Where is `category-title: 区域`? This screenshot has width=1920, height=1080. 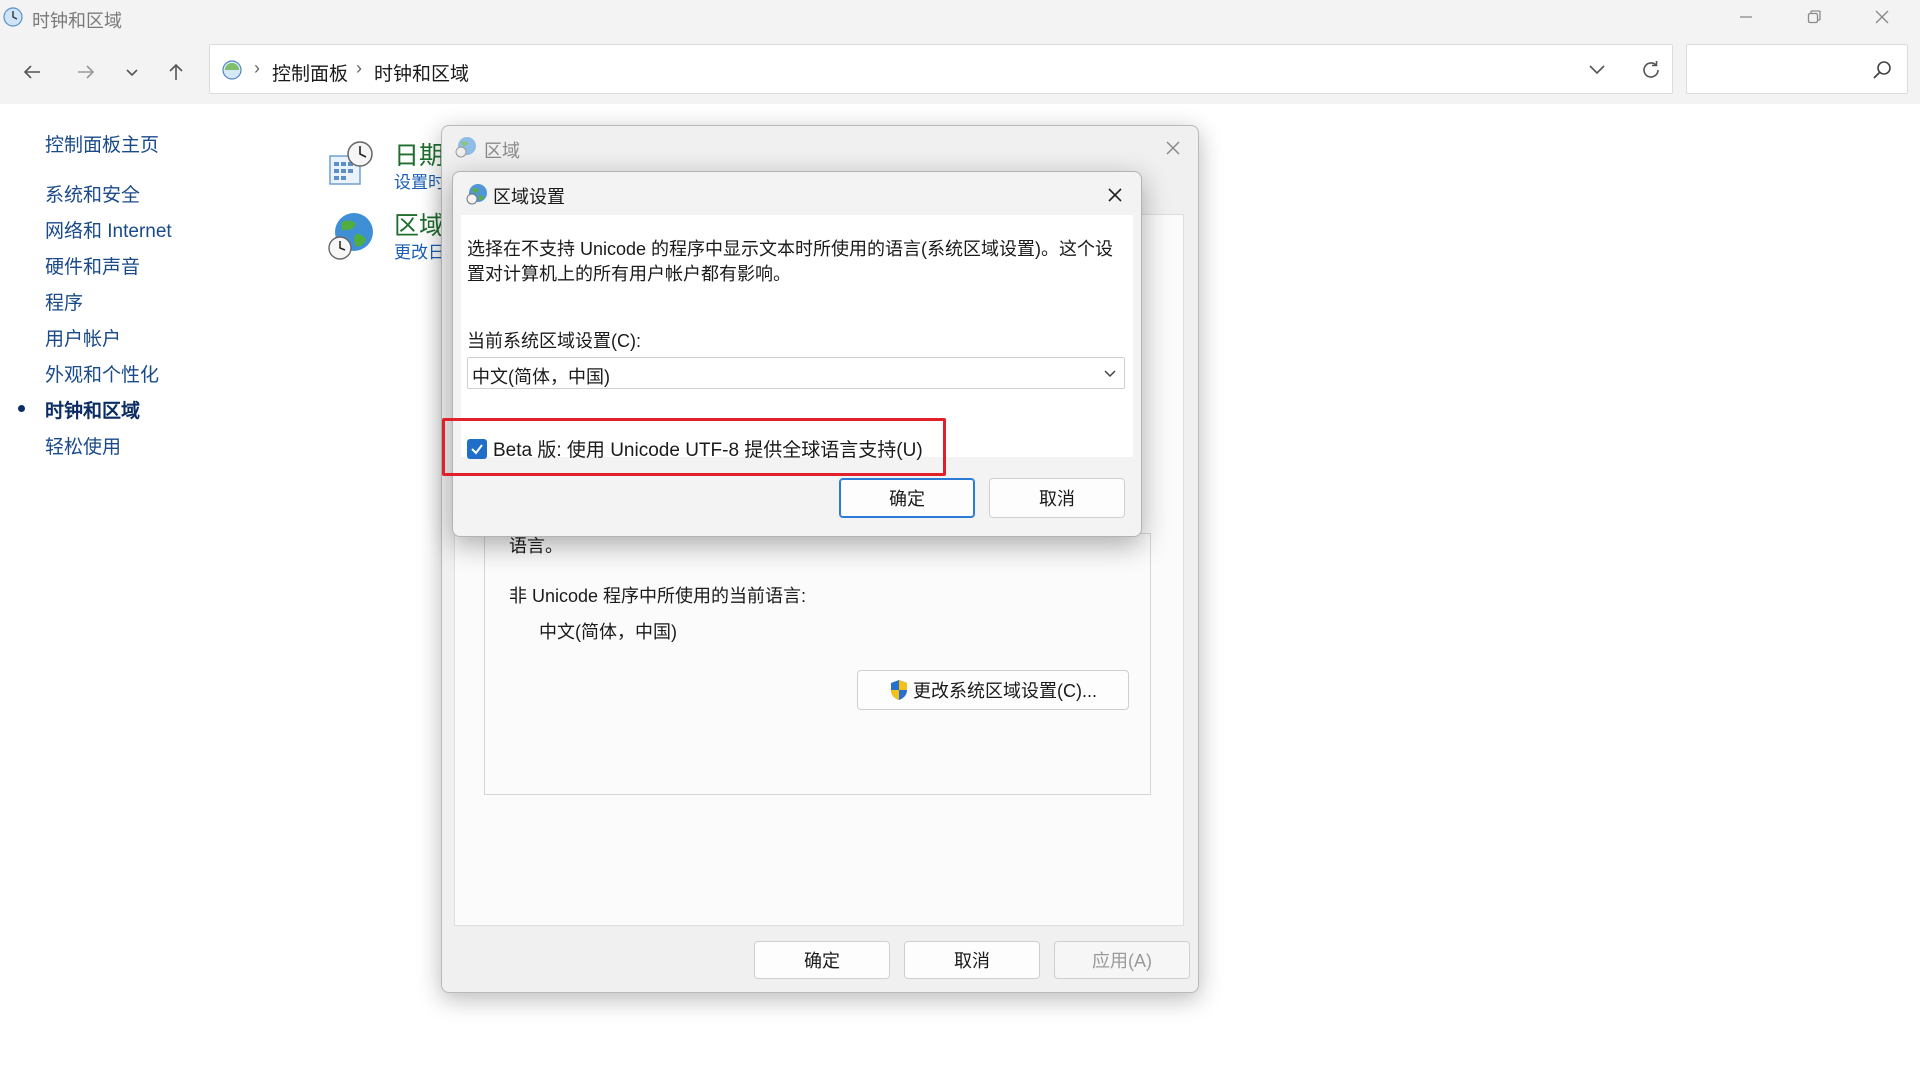
category-title: 区域 is located at coordinates (419, 224).